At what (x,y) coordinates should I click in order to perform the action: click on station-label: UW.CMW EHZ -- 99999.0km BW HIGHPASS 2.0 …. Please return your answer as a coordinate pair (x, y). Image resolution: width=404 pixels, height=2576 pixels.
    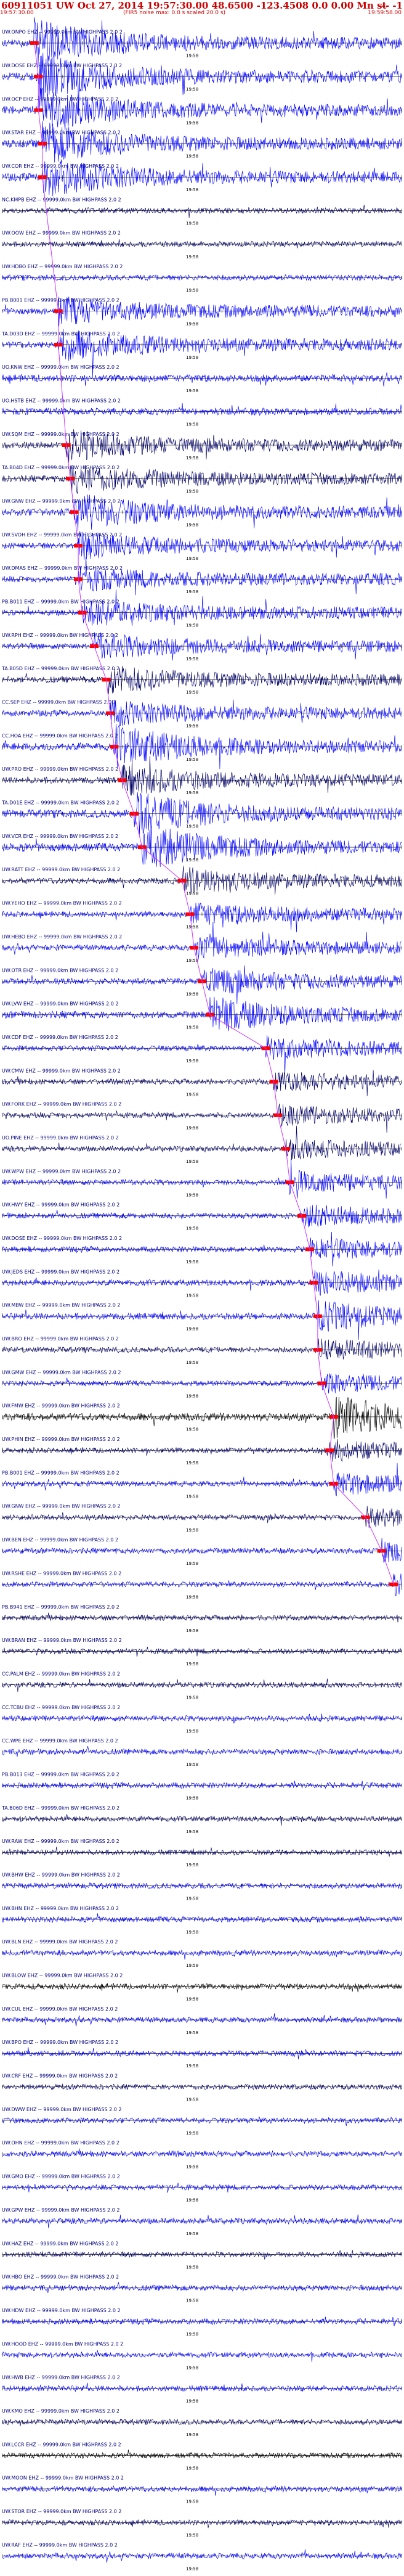
    Looking at the image, I should click on (61, 1070).